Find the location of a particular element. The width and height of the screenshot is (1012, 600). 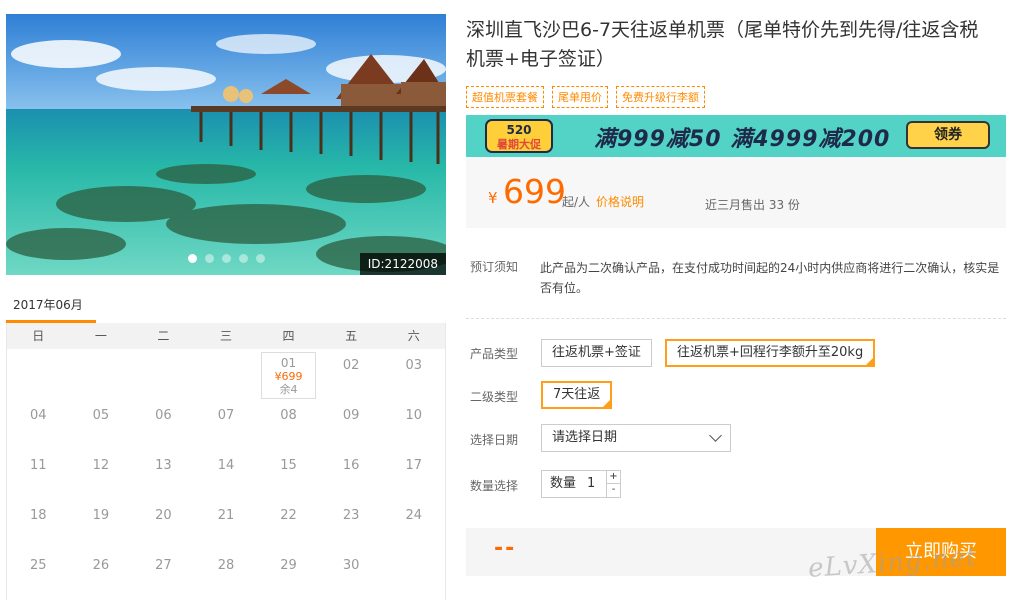

calendar-day: 19 is located at coordinates (101, 515).